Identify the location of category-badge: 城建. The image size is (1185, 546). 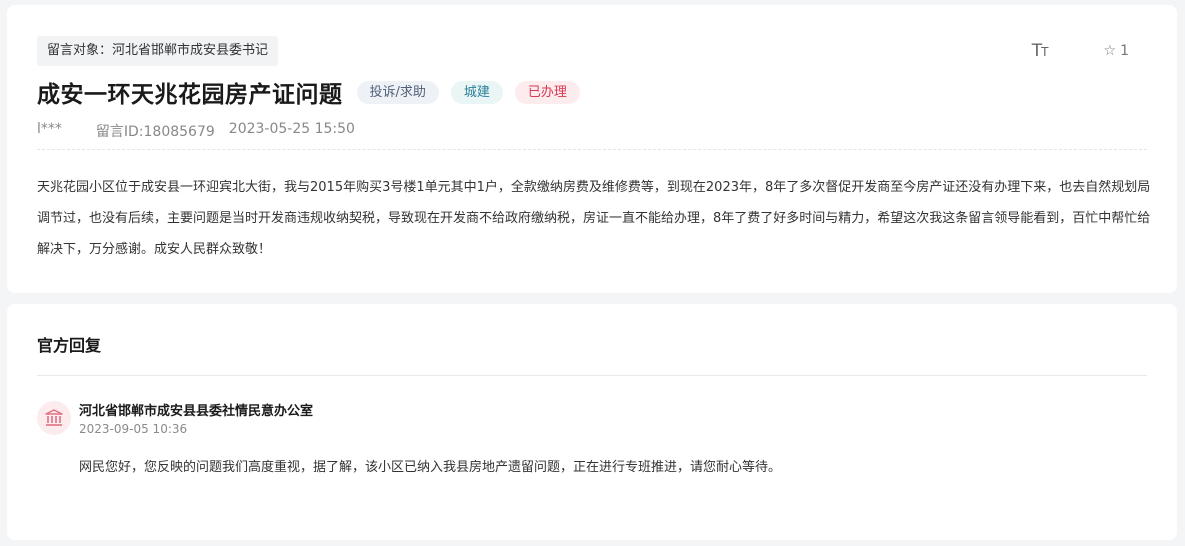
(476, 92).